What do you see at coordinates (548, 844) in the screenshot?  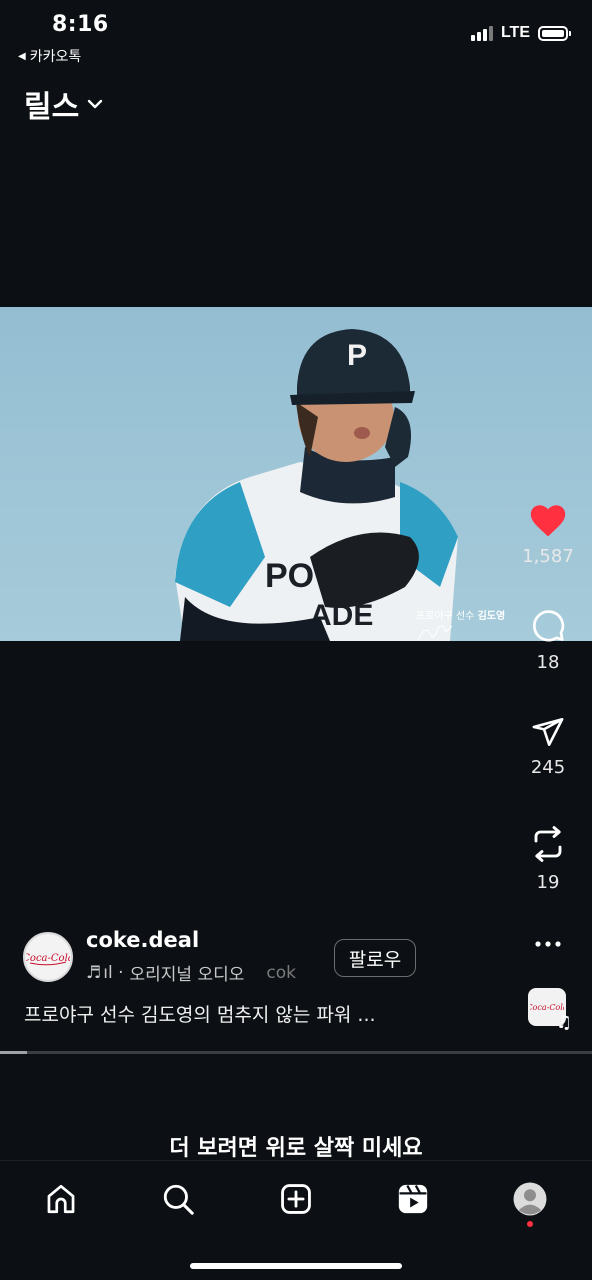 I see `repost-icon` at bounding box center [548, 844].